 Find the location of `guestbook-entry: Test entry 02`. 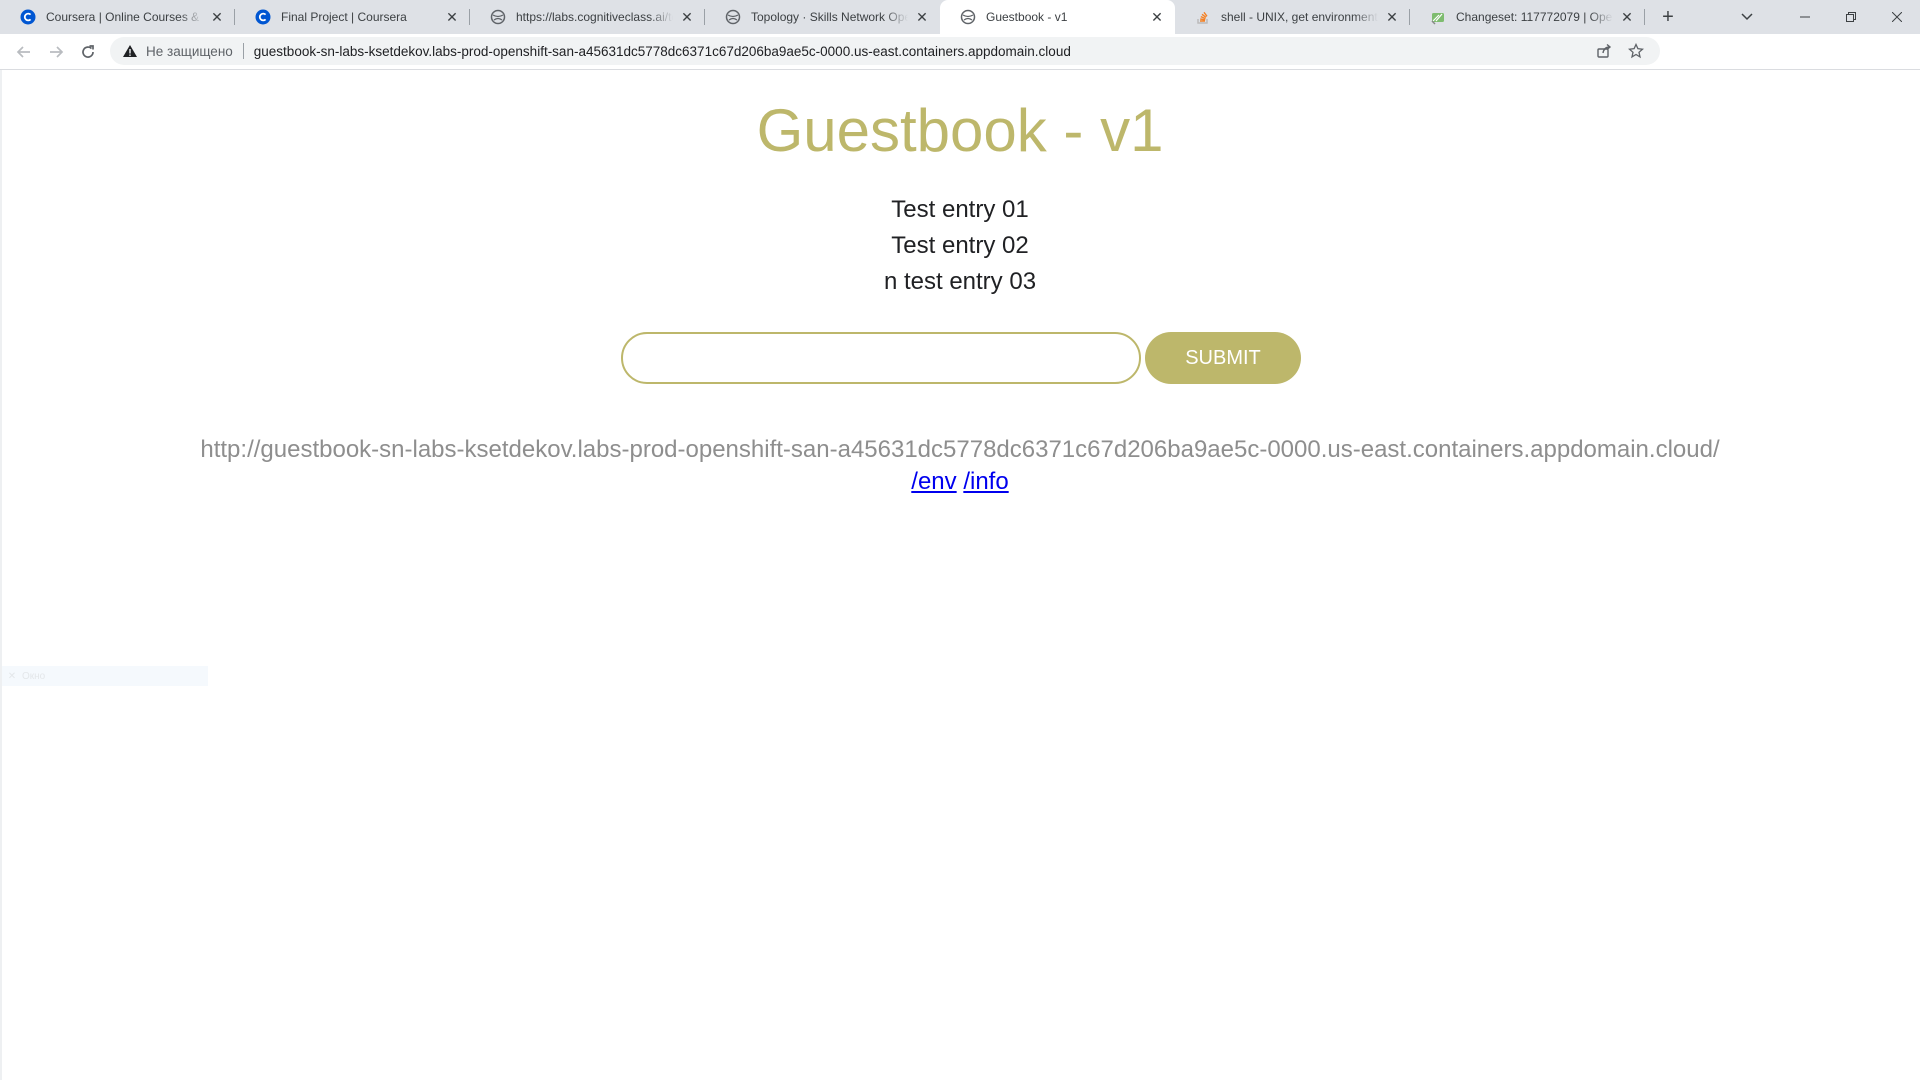

guestbook-entry: Test entry 02 is located at coordinates (960, 245).